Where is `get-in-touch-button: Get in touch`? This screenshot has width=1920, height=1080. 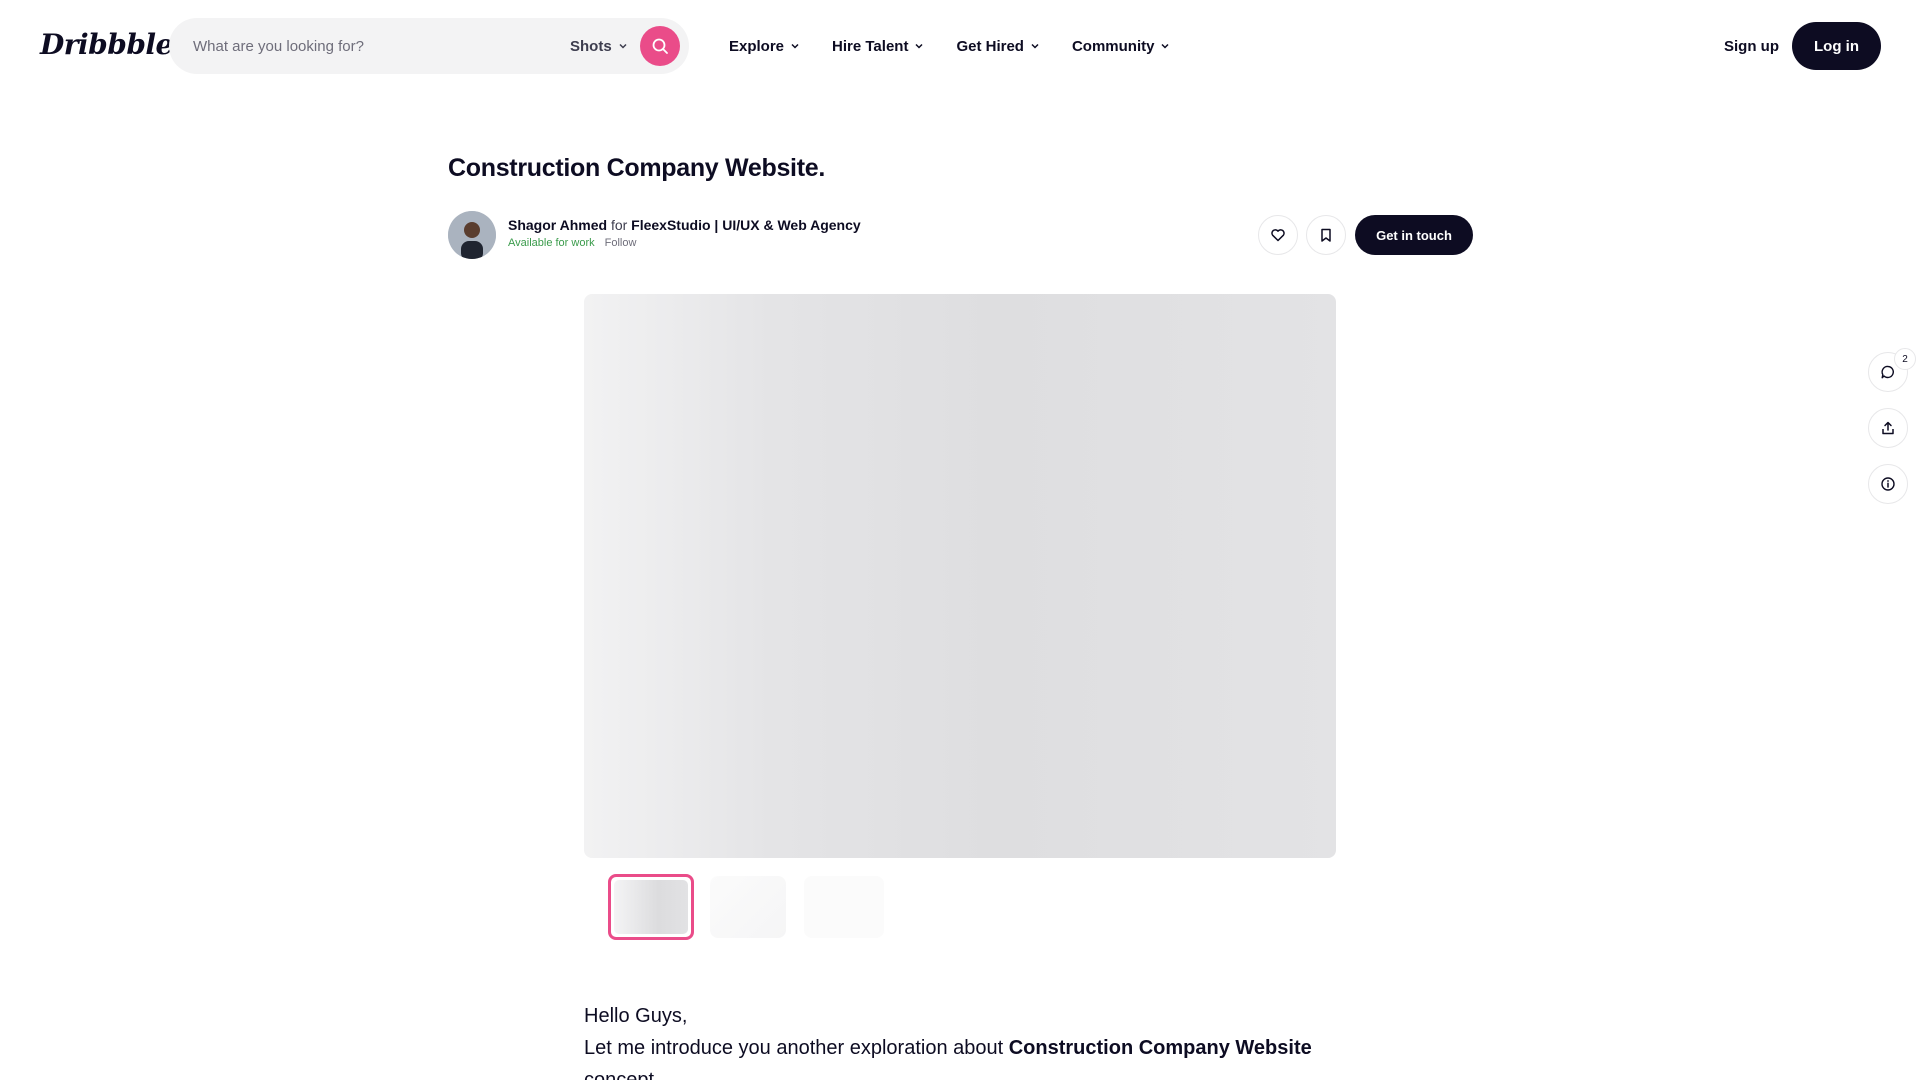
get-in-touch-button: Get in touch is located at coordinates (1414, 235).